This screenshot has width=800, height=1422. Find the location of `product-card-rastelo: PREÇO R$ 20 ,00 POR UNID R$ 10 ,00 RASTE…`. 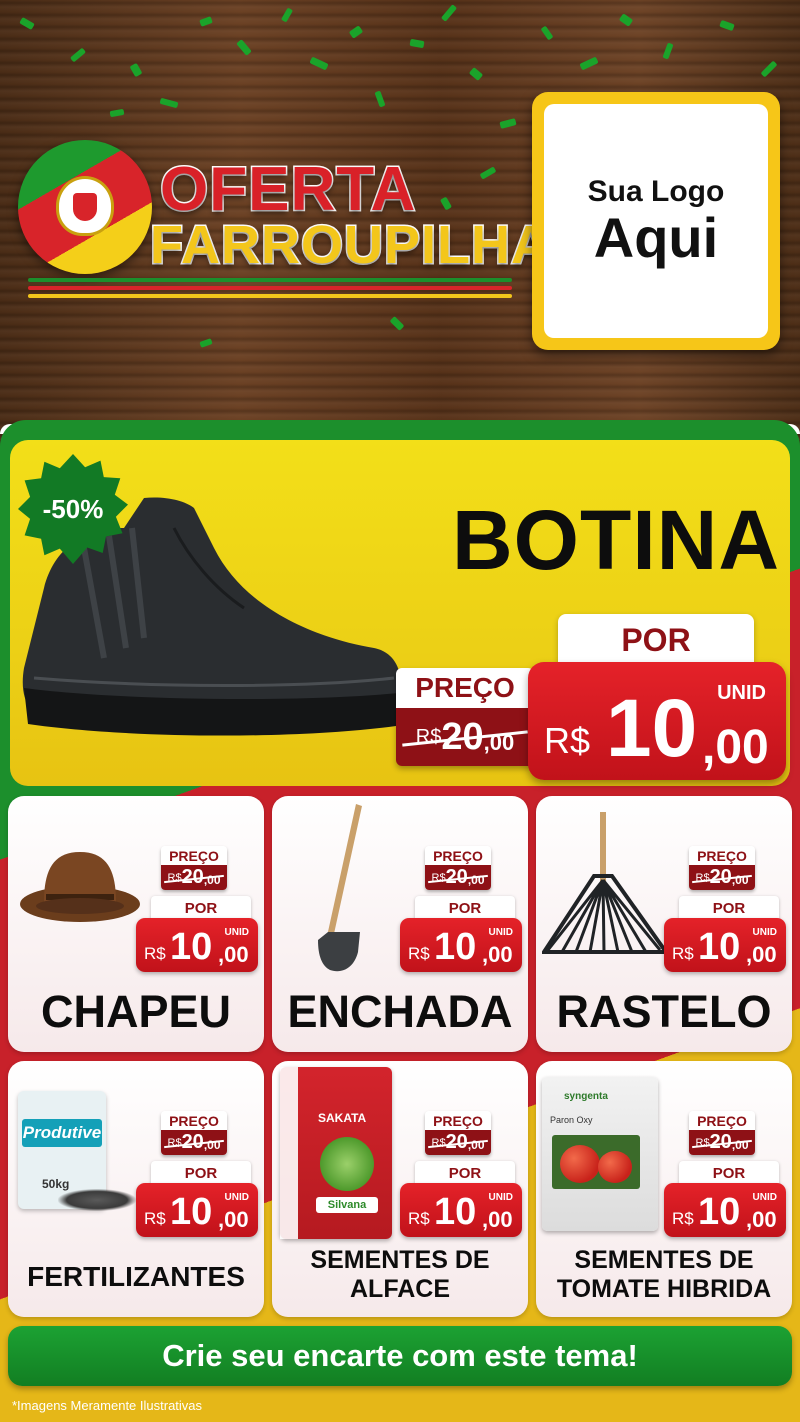

product-card-rastelo: PREÇO R$ 20 ,00 POR UNID R$ 10 ,00 RASTE… is located at coordinates (664, 924).